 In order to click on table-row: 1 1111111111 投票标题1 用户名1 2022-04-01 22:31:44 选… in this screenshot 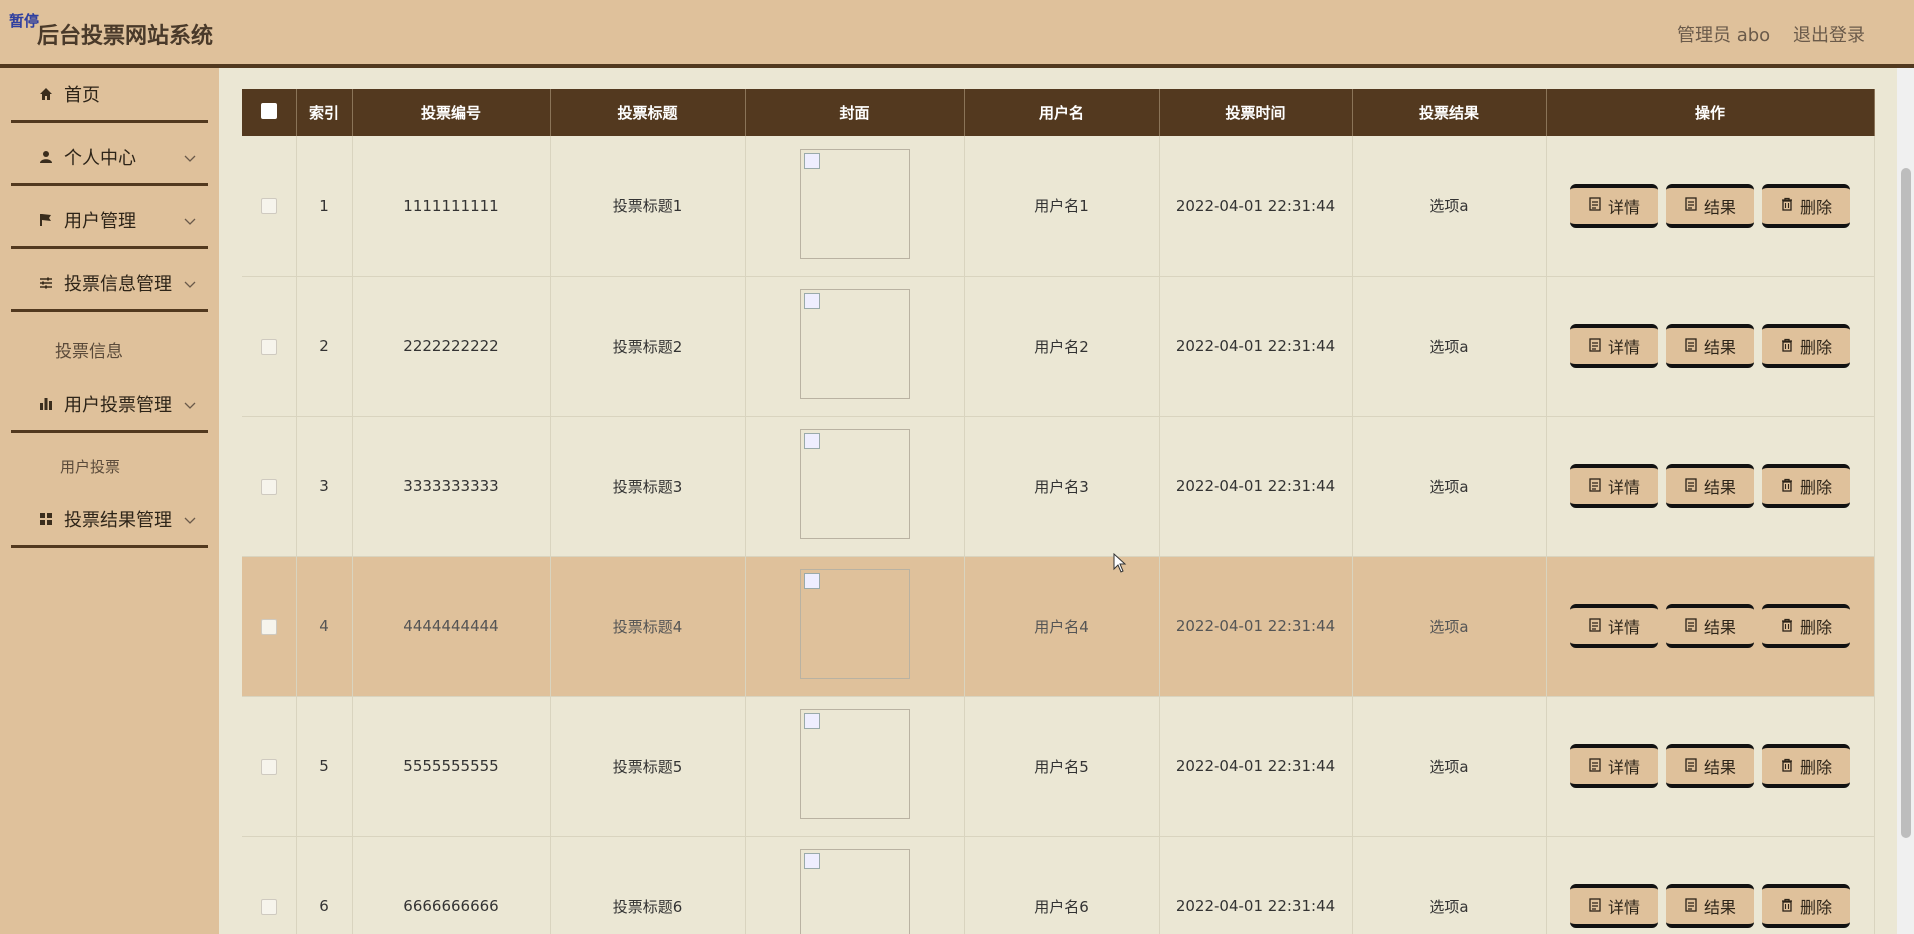, I will do `click(1058, 206)`.